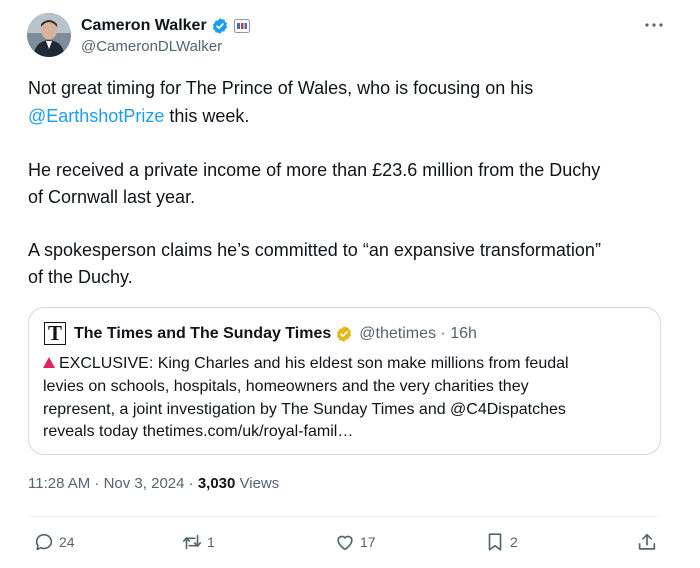 The image size is (700, 568). I want to click on share-icon, so click(647, 541).